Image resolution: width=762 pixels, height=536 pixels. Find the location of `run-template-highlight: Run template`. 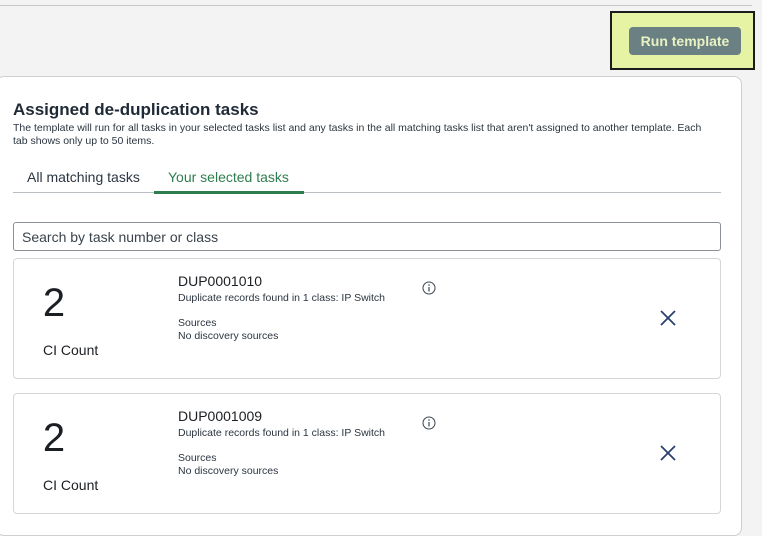

run-template-highlight: Run template is located at coordinates (682, 40).